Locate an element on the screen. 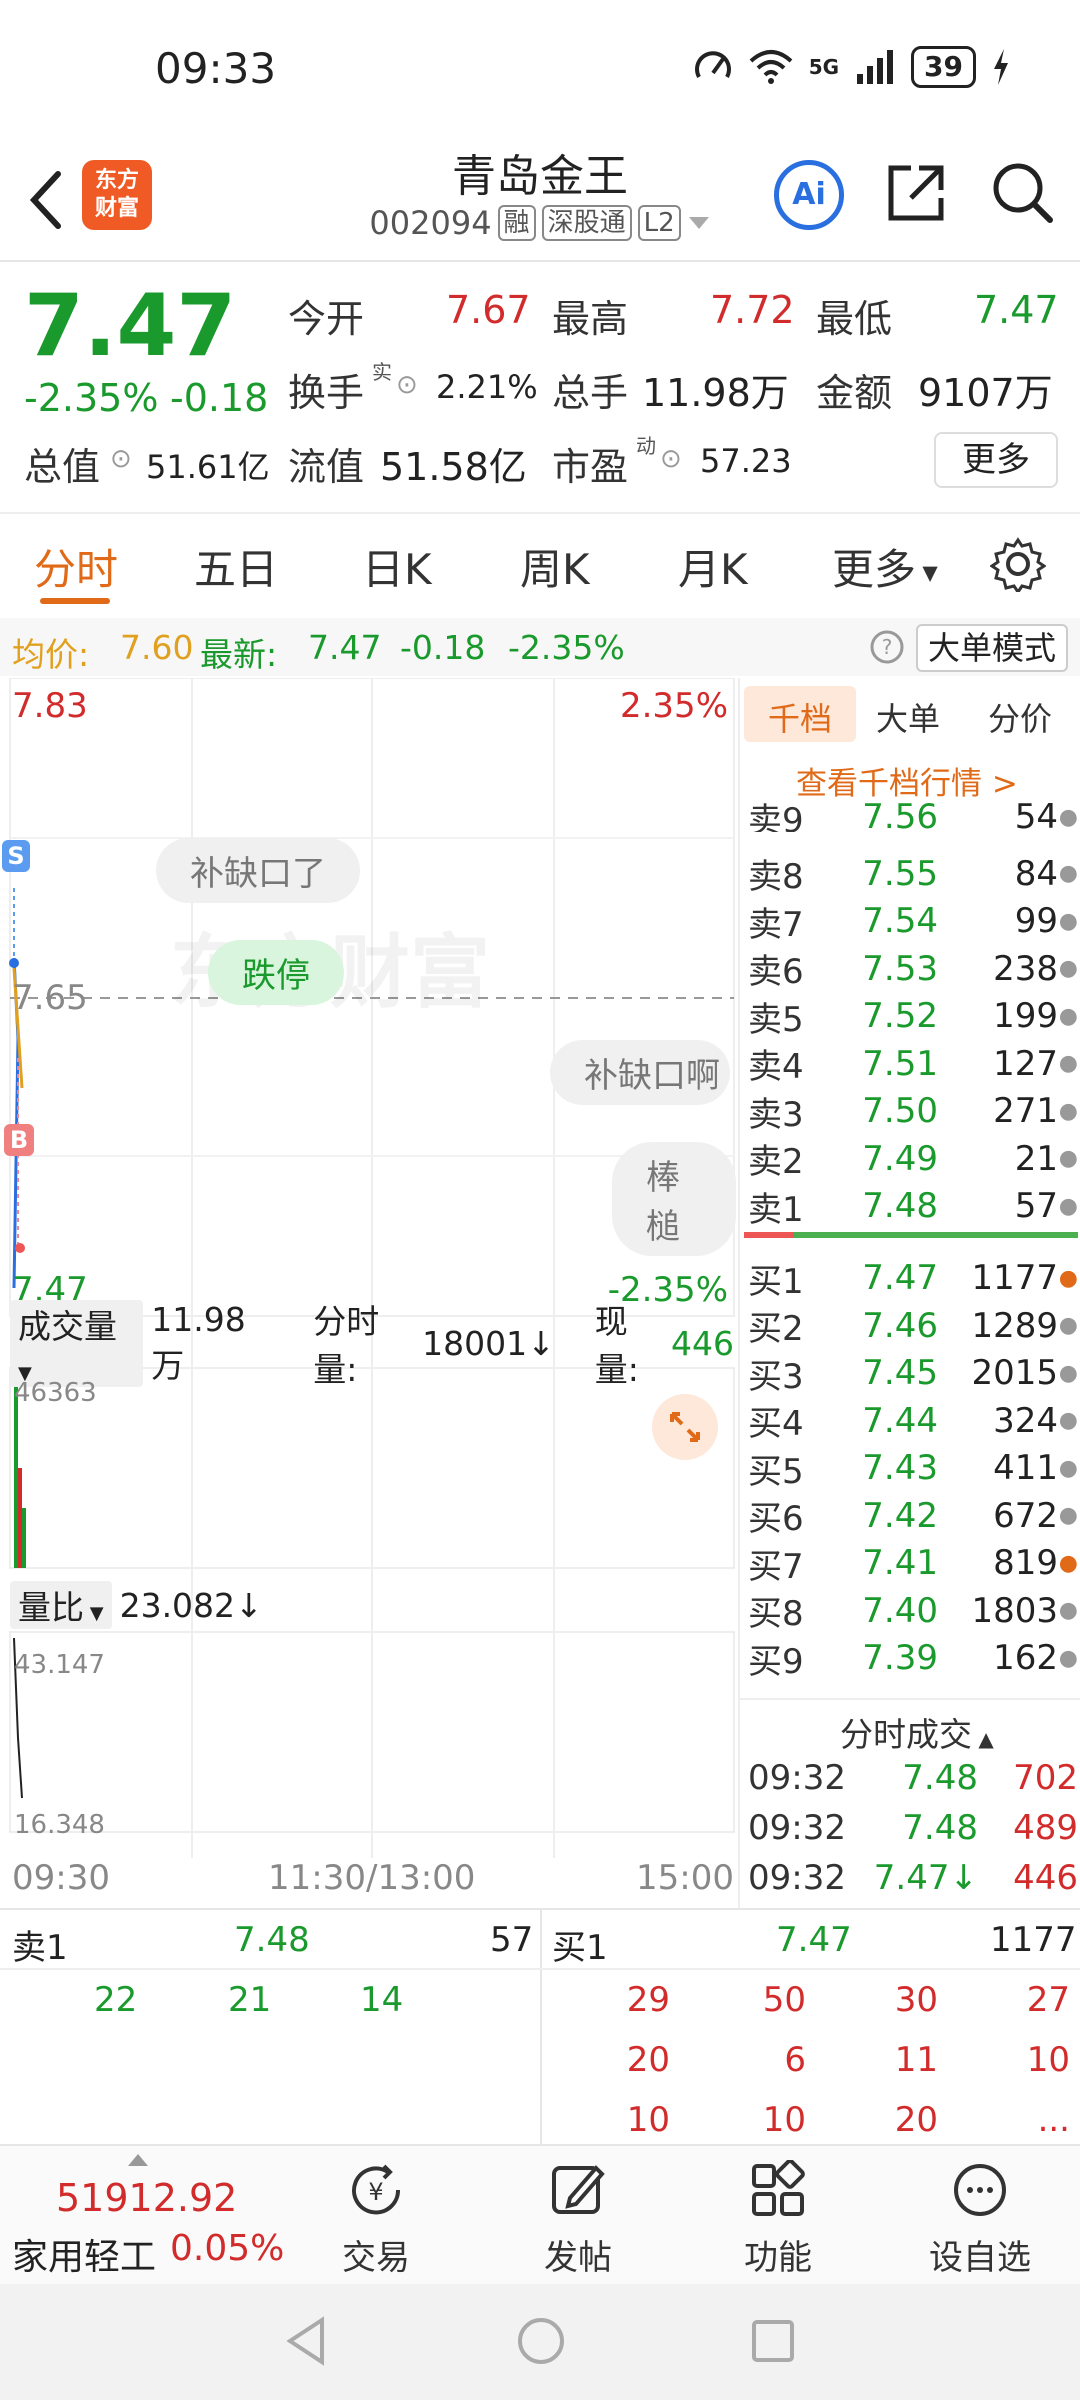 The image size is (1080, 2400). ask-row: 卖9 7.56 54 ● is located at coordinates (913, 817).